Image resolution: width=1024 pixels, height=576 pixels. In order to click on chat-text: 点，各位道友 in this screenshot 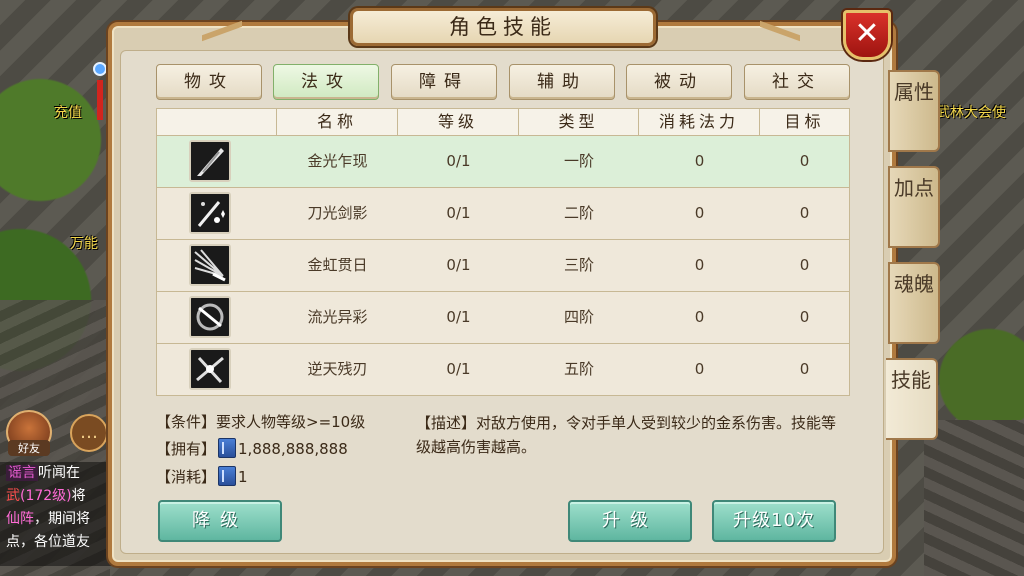, I will do `click(48, 542)`.